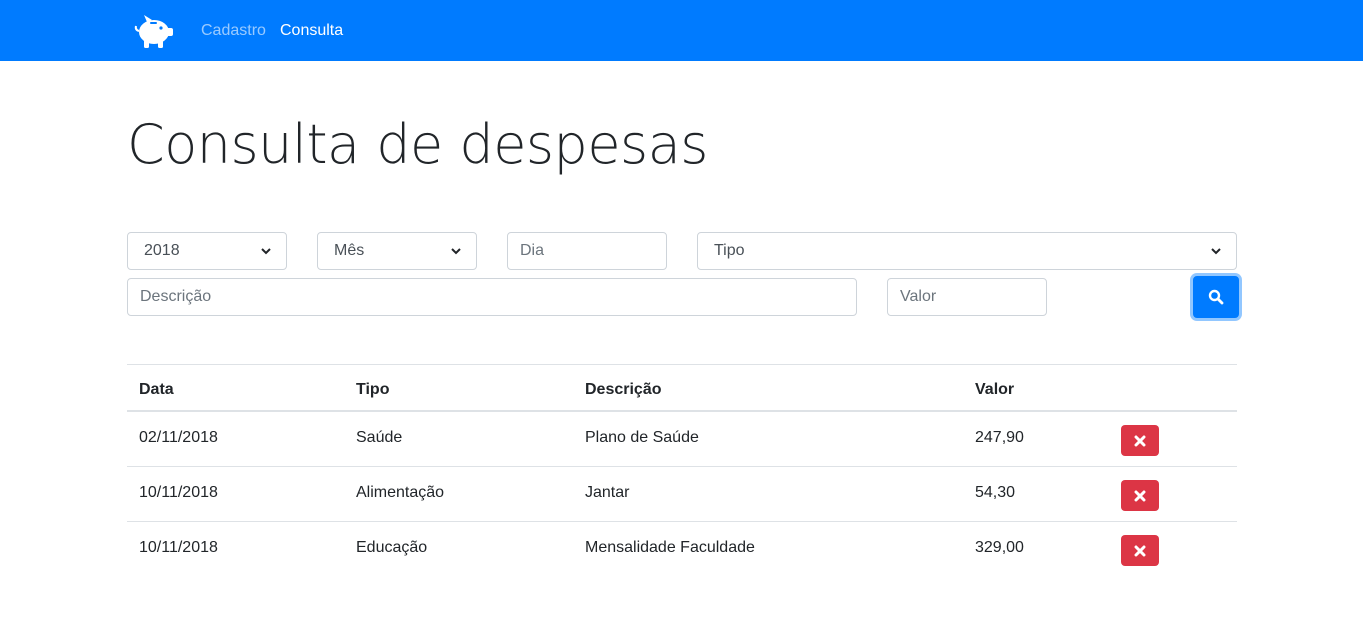  What do you see at coordinates (918, 296) in the screenshot?
I see `value-input-placeholder: Valor` at bounding box center [918, 296].